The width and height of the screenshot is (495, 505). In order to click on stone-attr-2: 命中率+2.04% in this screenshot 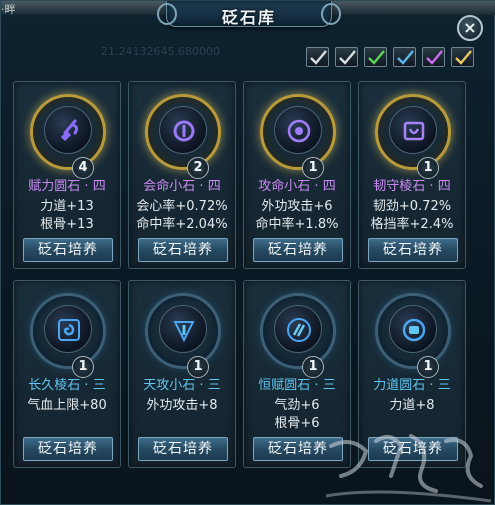, I will do `click(182, 224)`.